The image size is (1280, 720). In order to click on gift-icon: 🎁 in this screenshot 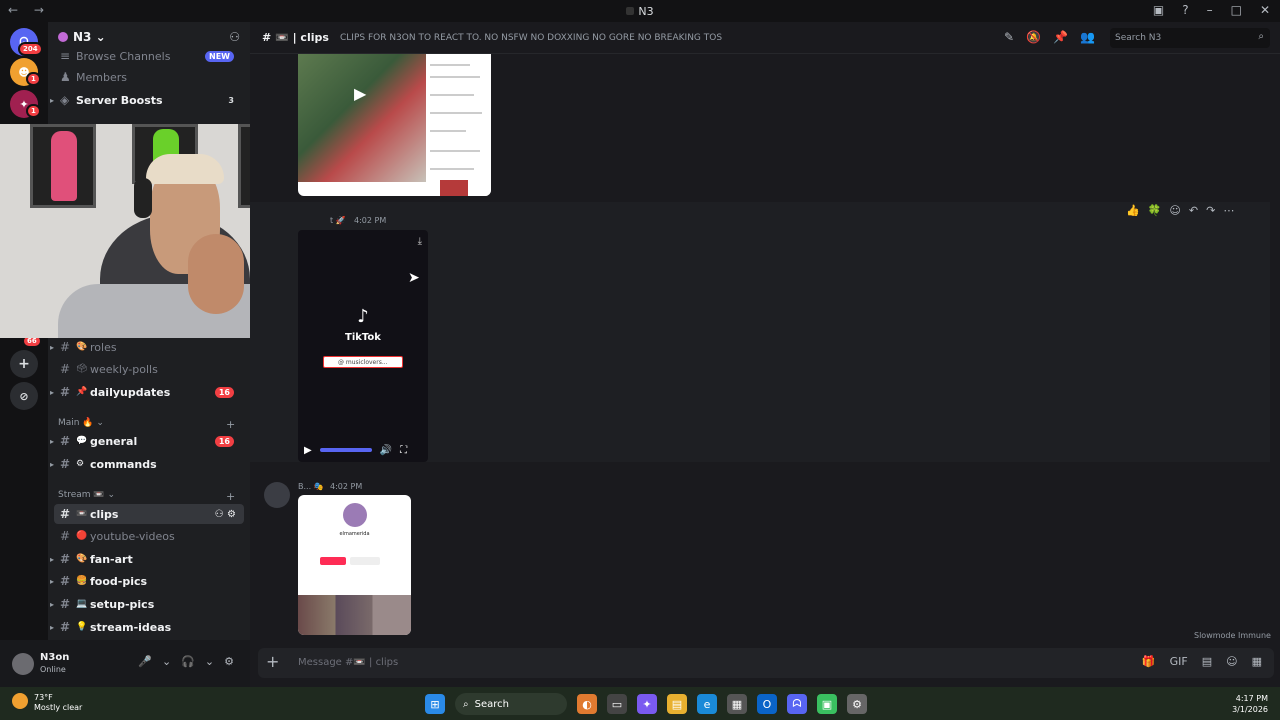, I will do `click(1149, 661)`.